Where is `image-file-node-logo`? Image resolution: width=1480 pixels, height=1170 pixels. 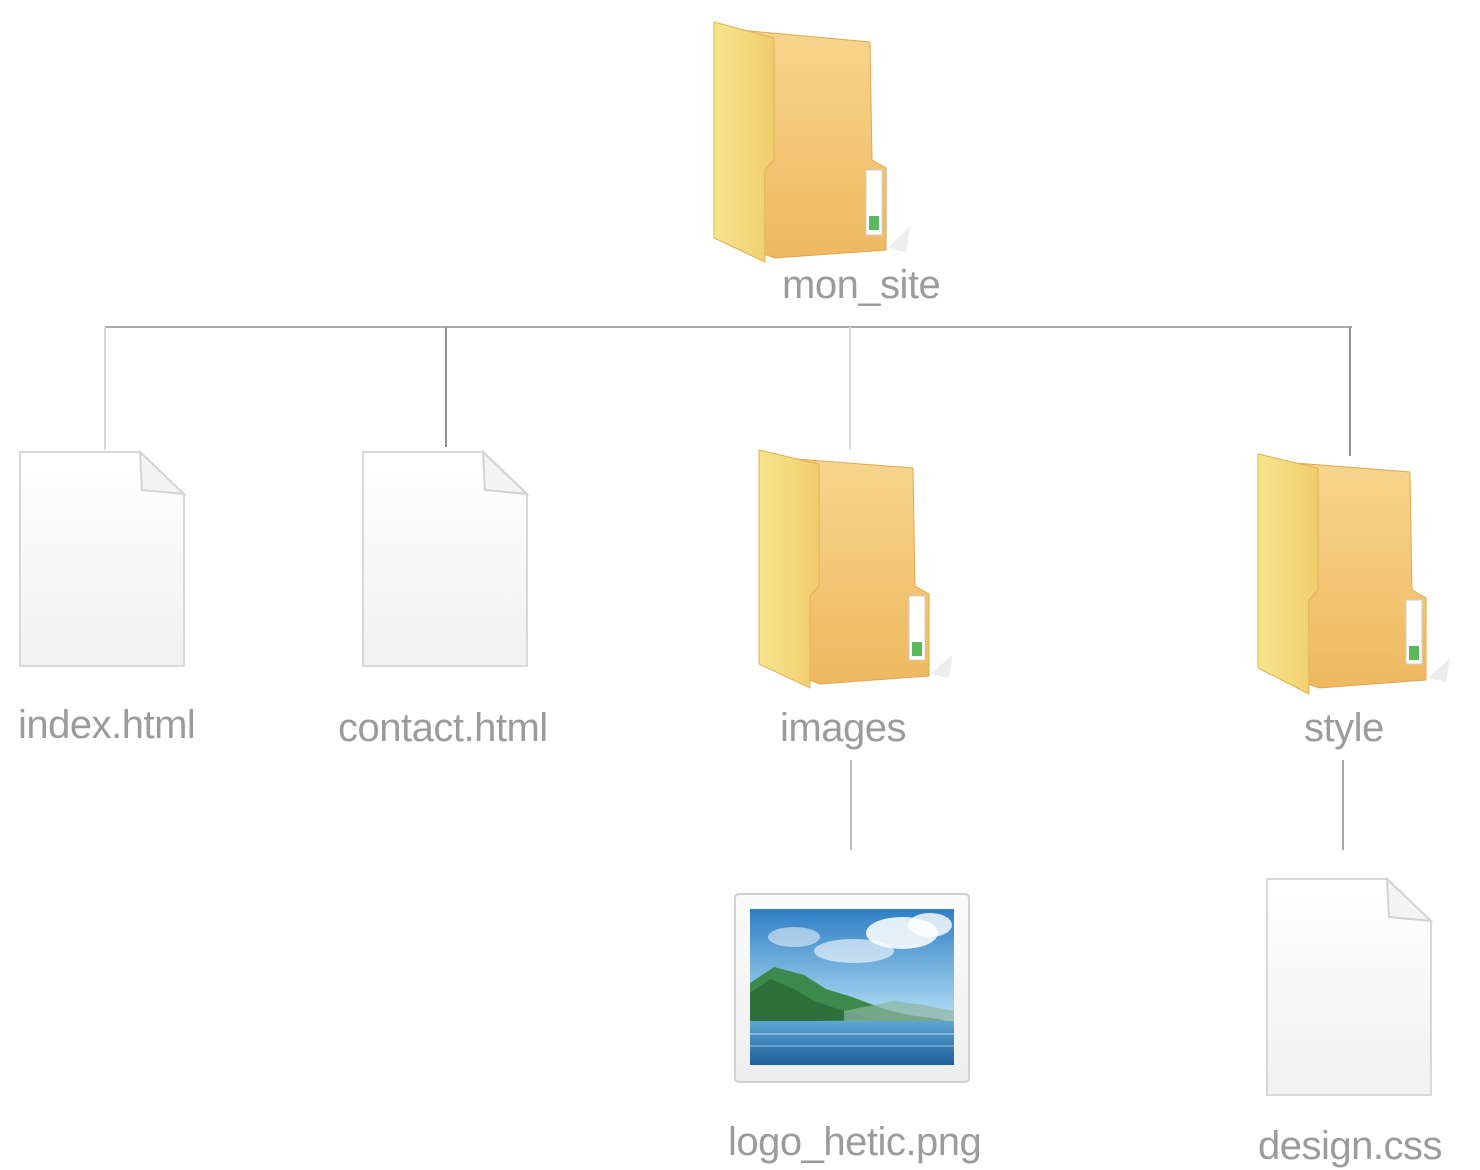 image-file-node-logo is located at coordinates (853, 989).